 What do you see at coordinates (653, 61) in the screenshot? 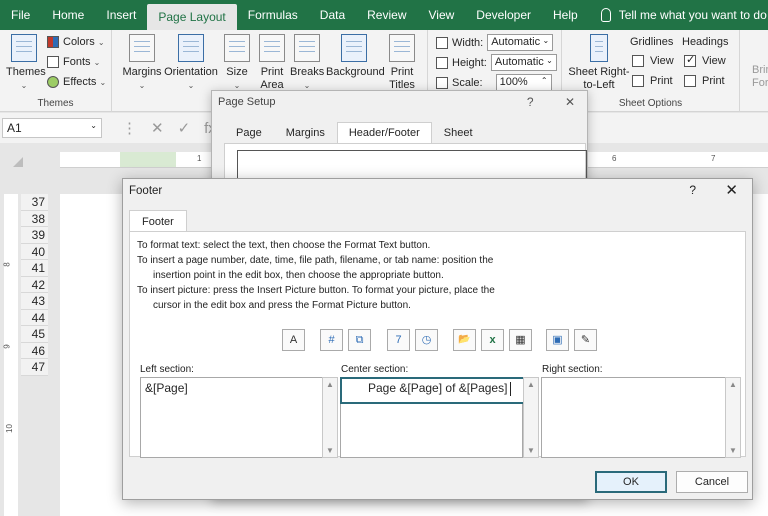
I see `gridlines-view-checkbox: View` at bounding box center [653, 61].